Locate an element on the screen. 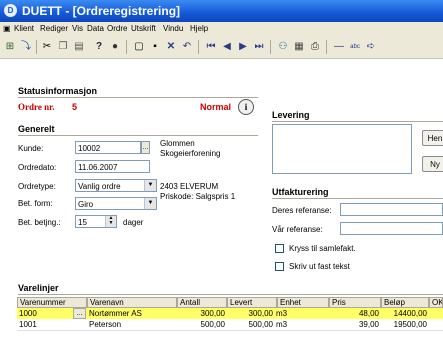 The image size is (443, 340). fetch-button: Hen is located at coordinates (432, 138).